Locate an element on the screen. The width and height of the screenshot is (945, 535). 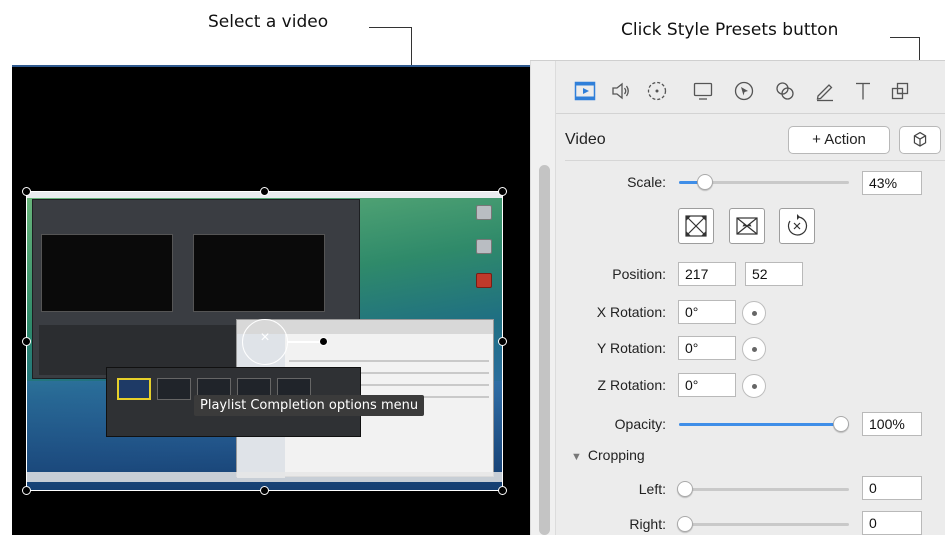
video-film-icon is located at coordinates (585, 91).